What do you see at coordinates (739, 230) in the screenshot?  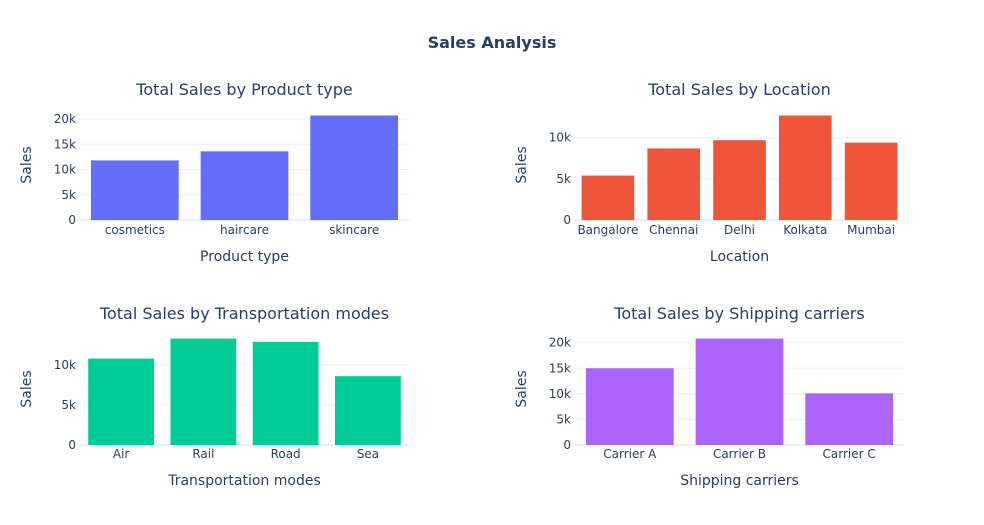 I see `x-tick-label: Delhi` at bounding box center [739, 230].